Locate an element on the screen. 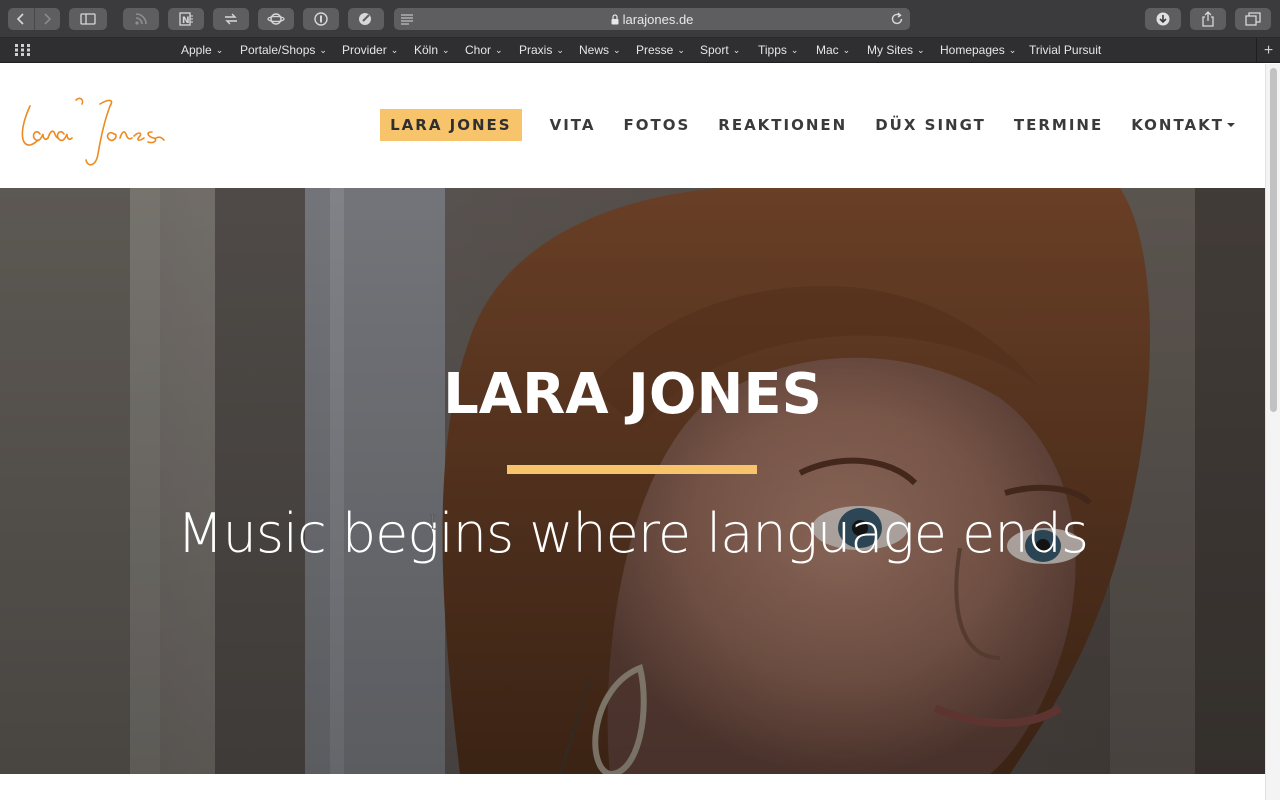  reader-icon is located at coordinates (407, 19).